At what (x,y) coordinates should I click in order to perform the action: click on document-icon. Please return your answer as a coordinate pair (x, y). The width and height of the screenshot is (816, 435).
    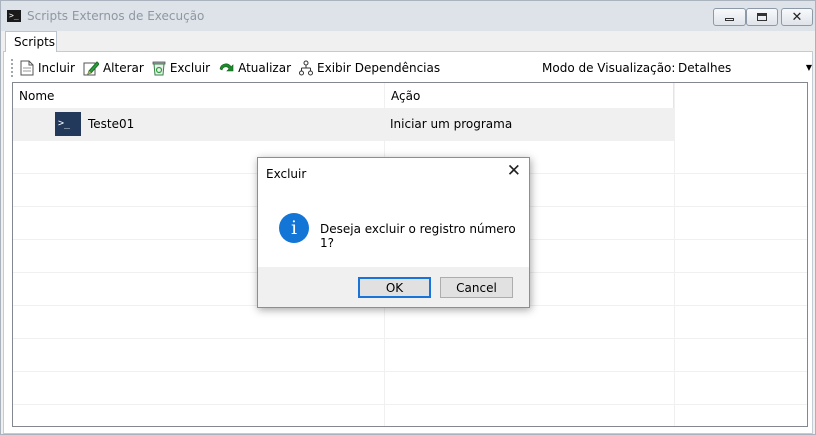
    Looking at the image, I should click on (27, 68).